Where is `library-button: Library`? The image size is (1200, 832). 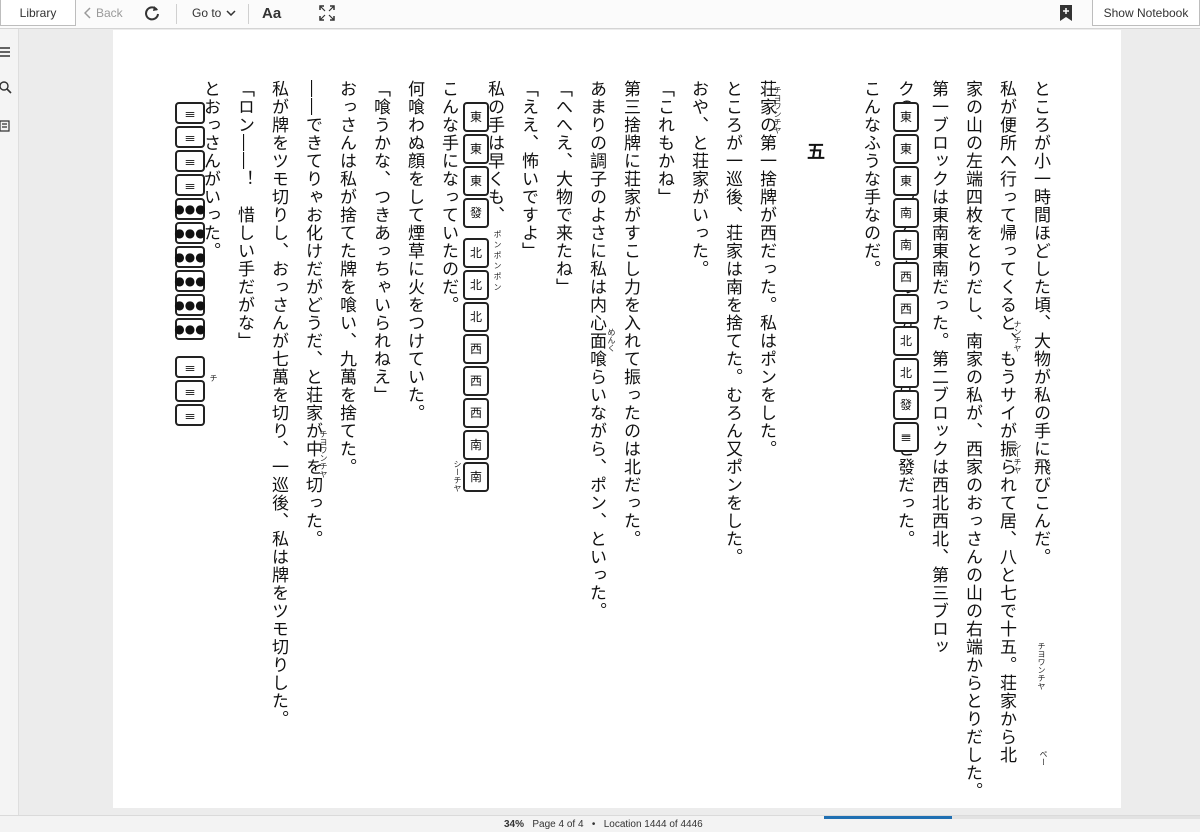
library-button: Library is located at coordinates (38, 13).